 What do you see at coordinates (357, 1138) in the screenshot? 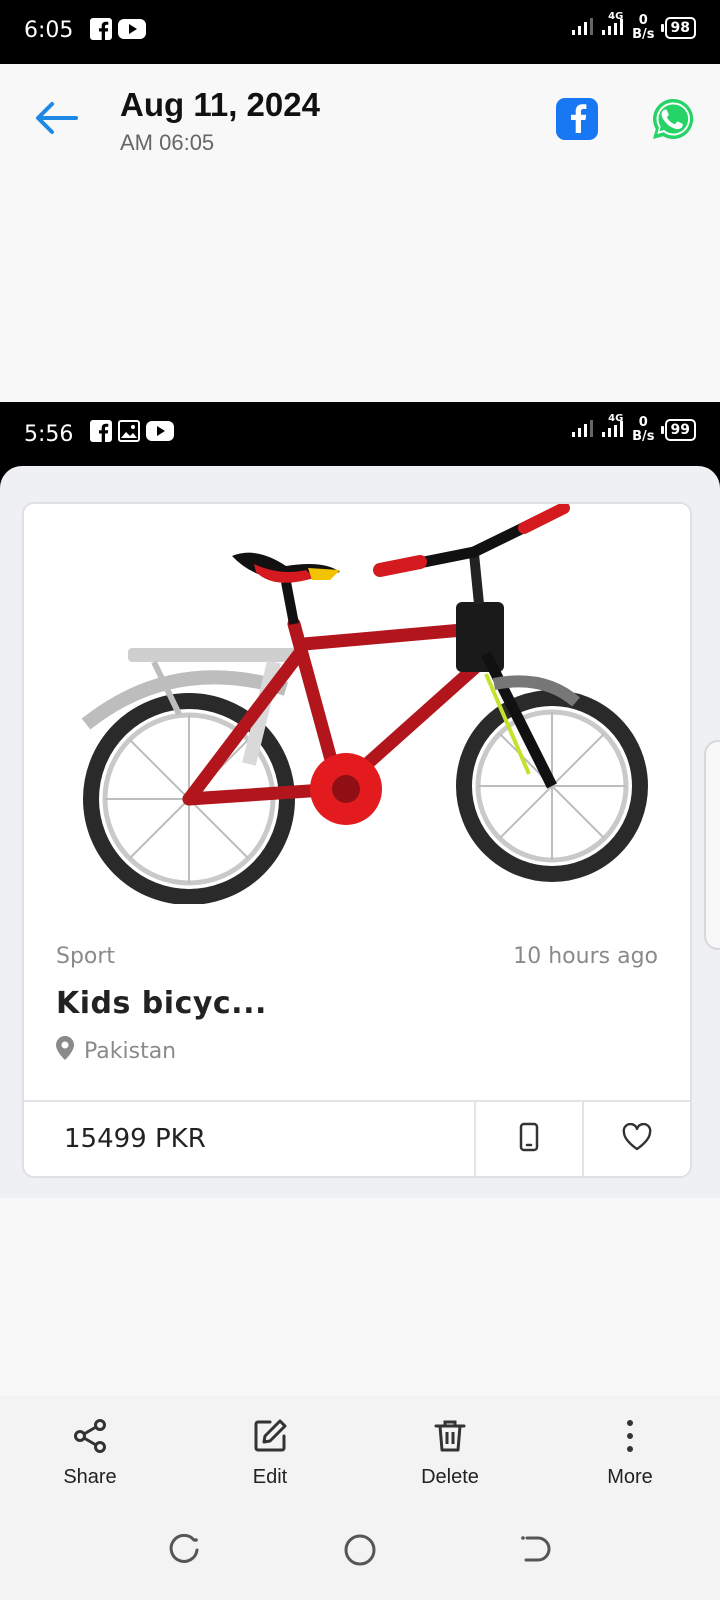
I see `listing-footer: 15499 PKR` at bounding box center [357, 1138].